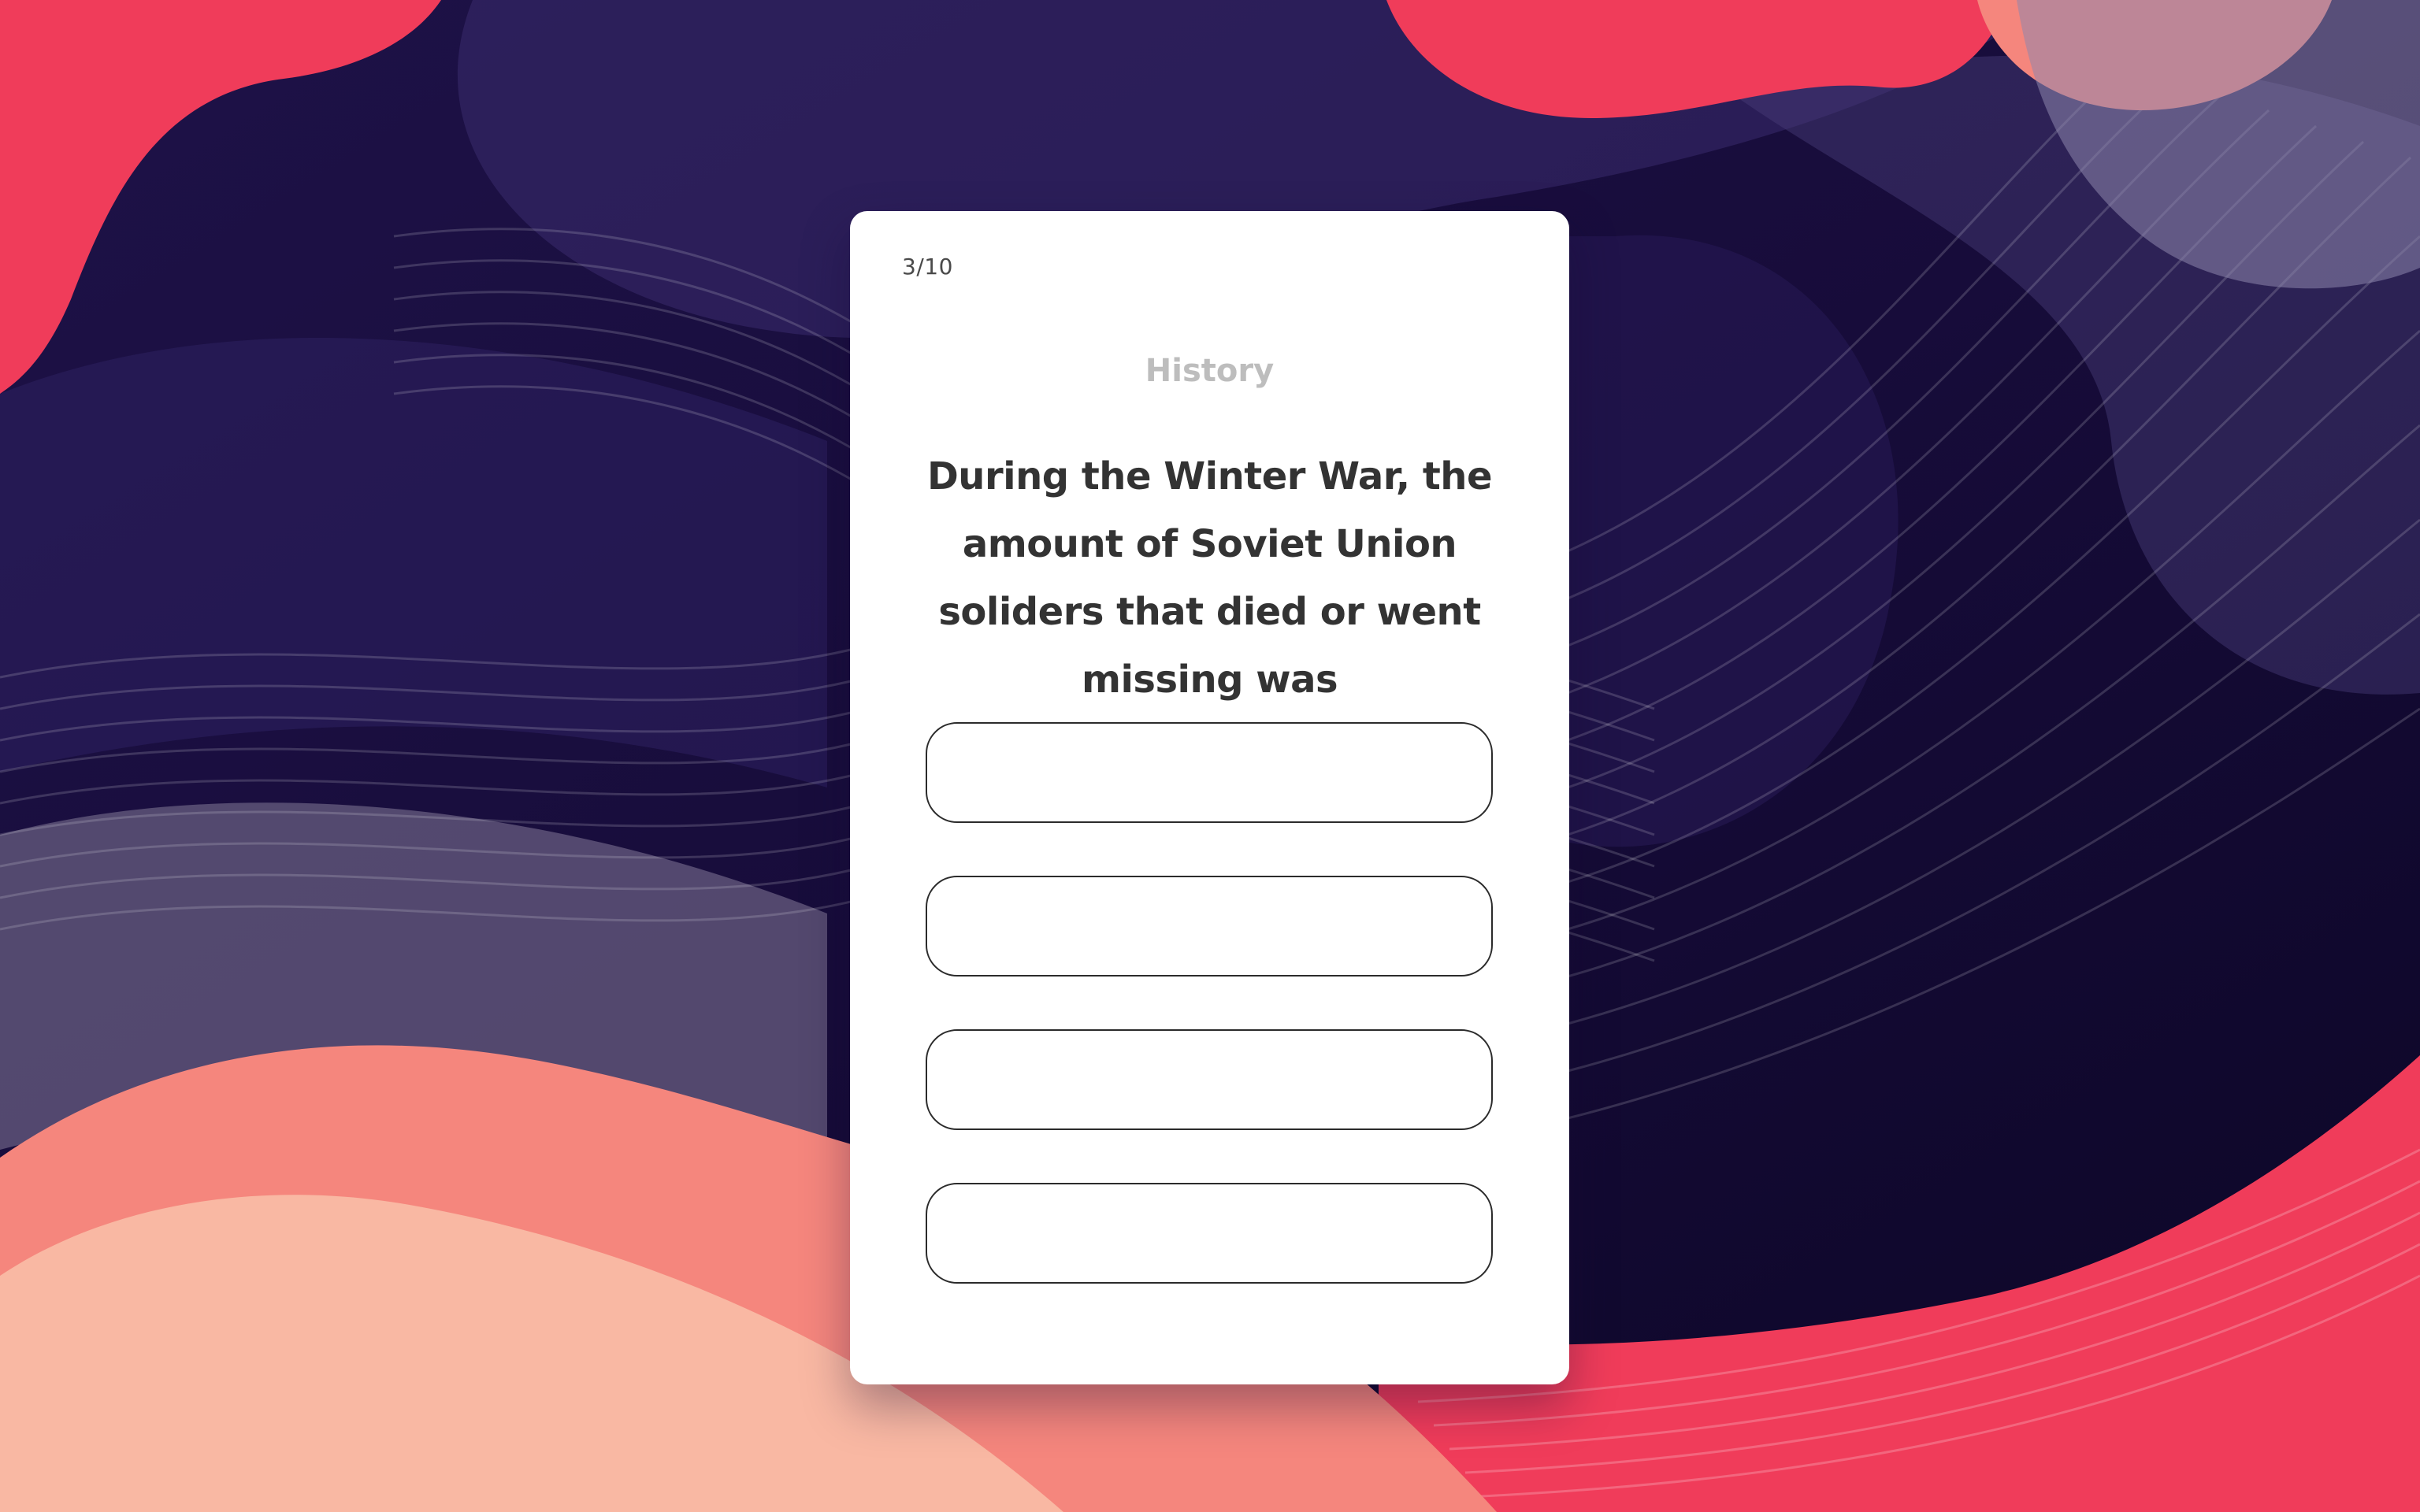 Image resolution: width=2420 pixels, height=1512 pixels. I want to click on question-category: History, so click(1210, 371).